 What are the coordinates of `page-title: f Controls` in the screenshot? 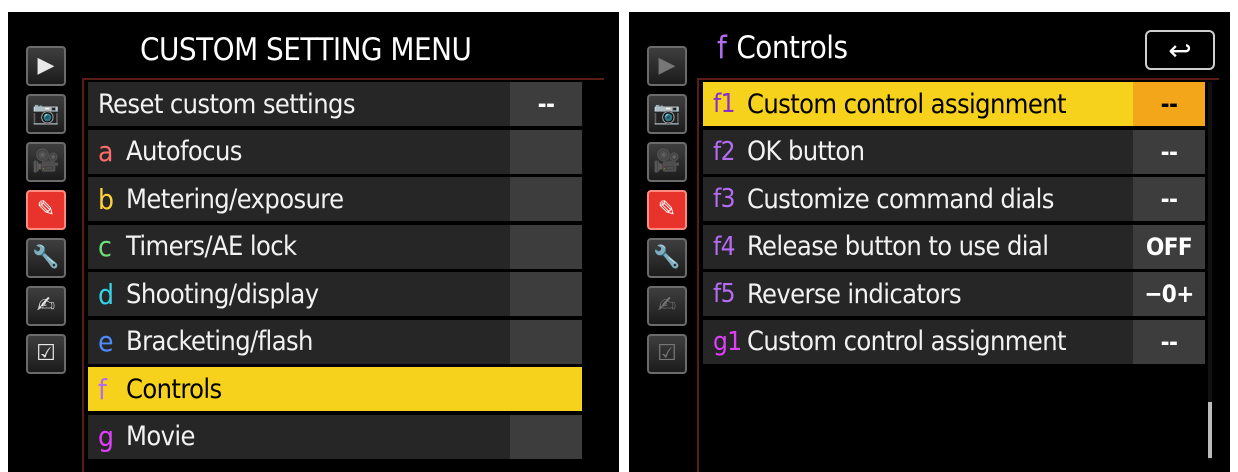 It's located at (782, 48).